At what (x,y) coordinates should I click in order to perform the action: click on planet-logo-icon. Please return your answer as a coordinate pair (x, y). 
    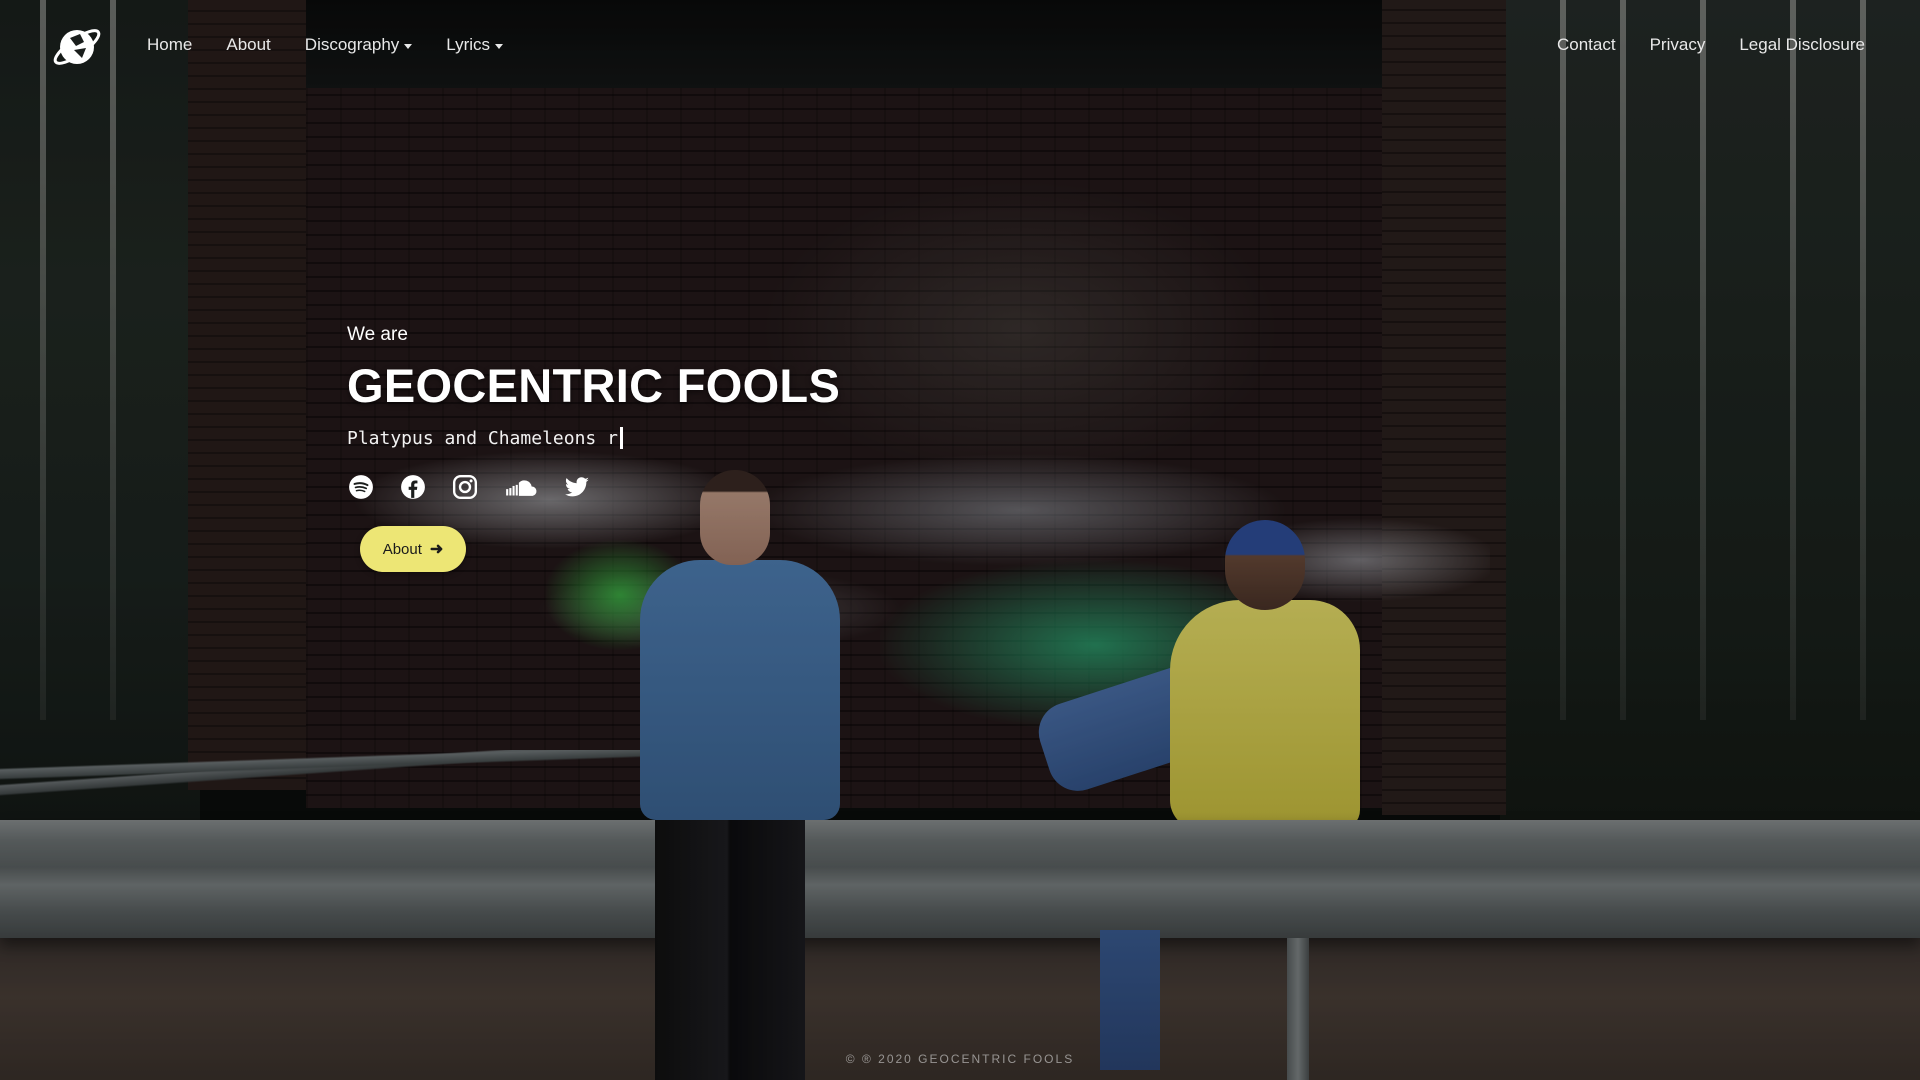
    Looking at the image, I should click on (77, 47).